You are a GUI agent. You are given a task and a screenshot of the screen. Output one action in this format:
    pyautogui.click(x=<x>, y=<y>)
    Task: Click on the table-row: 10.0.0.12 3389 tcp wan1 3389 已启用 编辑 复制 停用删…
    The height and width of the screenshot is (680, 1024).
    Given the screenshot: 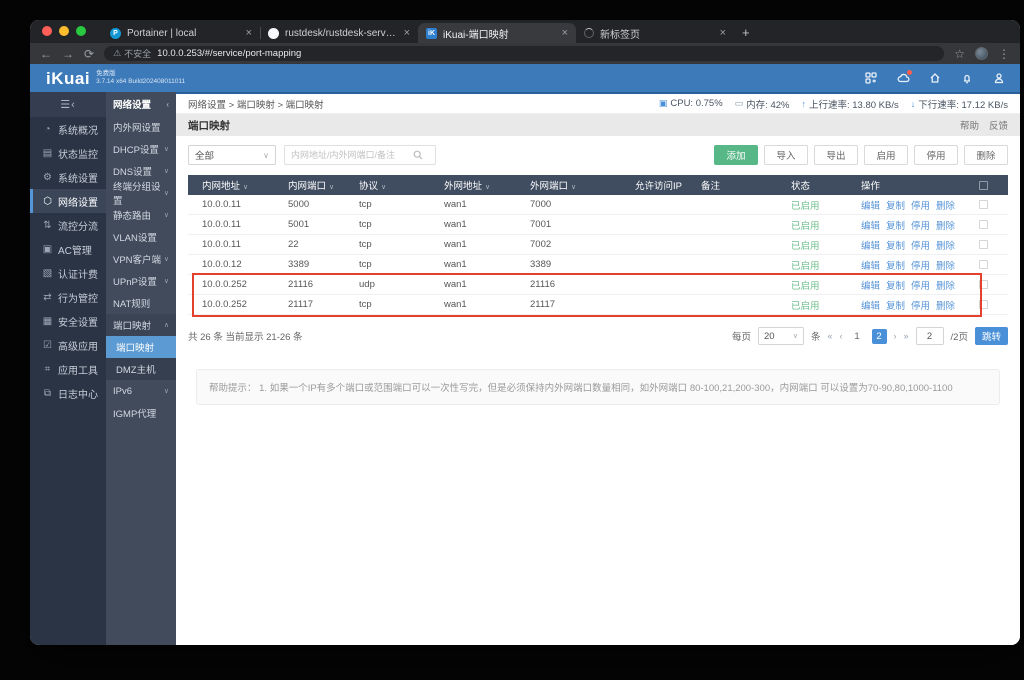 What is the action you would take?
    pyautogui.click(x=598, y=265)
    